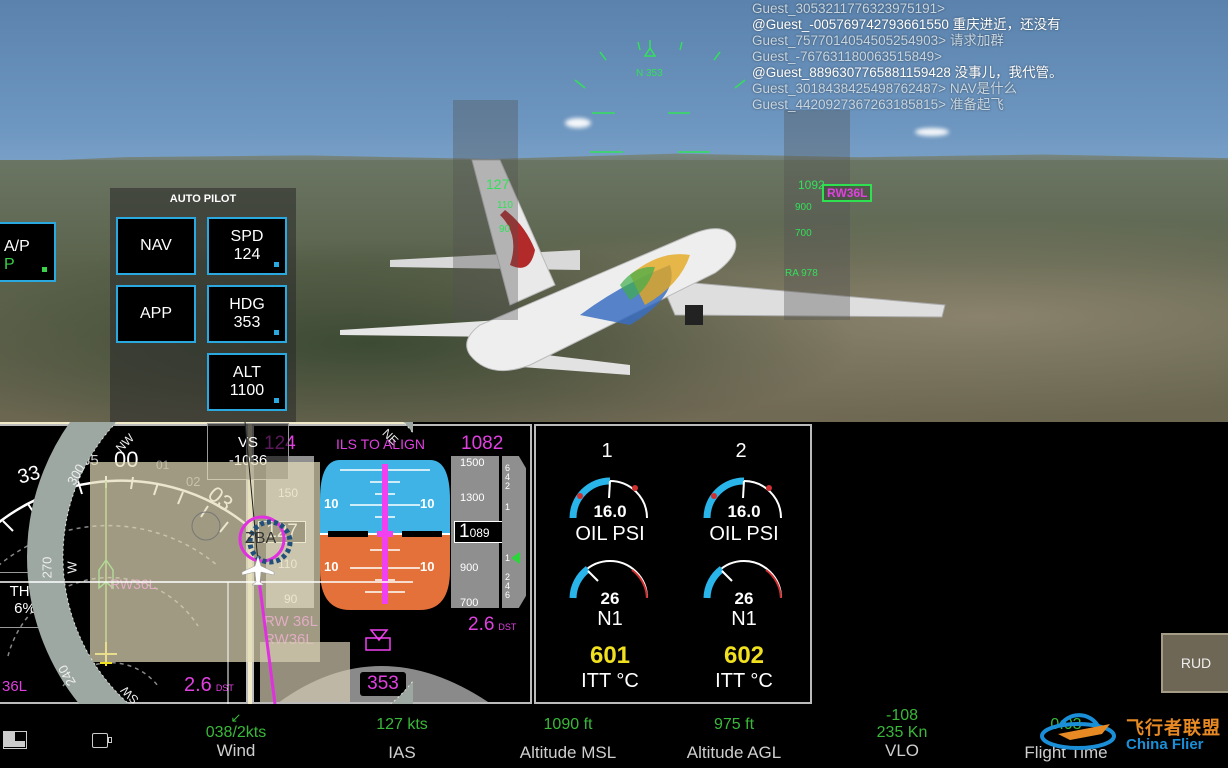 Image resolution: width=1228 pixels, height=768 pixels. Describe the element at coordinates (480, 532) in the screenshot. I see `current-altitude: 1089` at that location.